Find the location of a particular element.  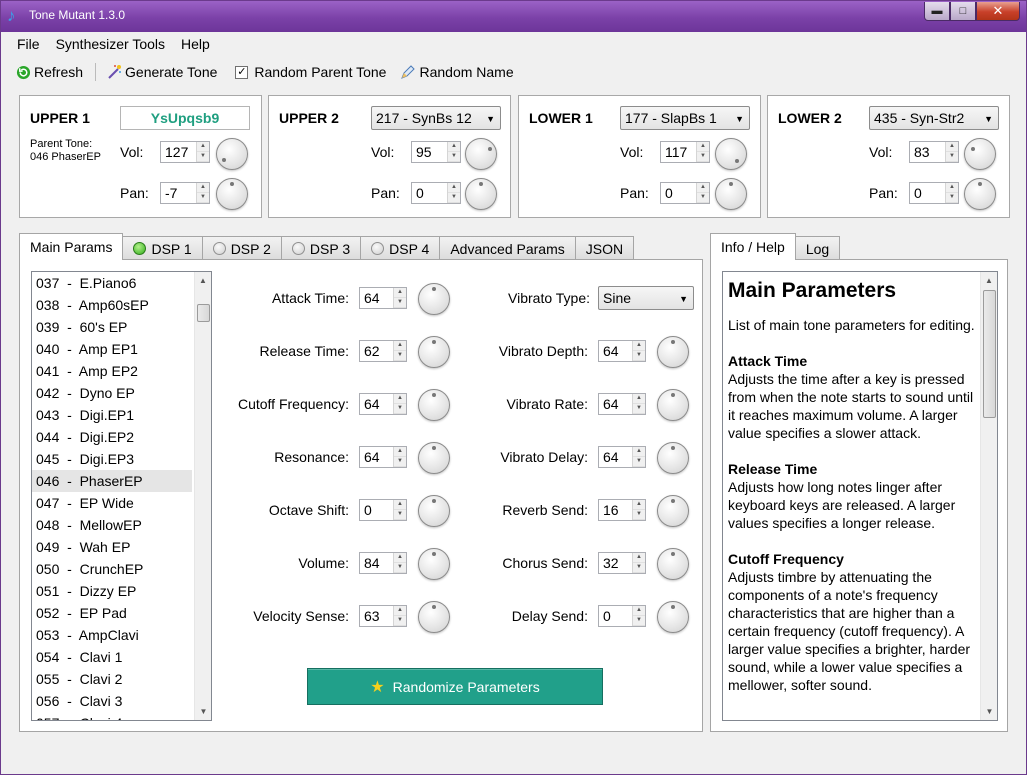

tone-list-item: 040 - Amp EP1 is located at coordinates (112, 349).